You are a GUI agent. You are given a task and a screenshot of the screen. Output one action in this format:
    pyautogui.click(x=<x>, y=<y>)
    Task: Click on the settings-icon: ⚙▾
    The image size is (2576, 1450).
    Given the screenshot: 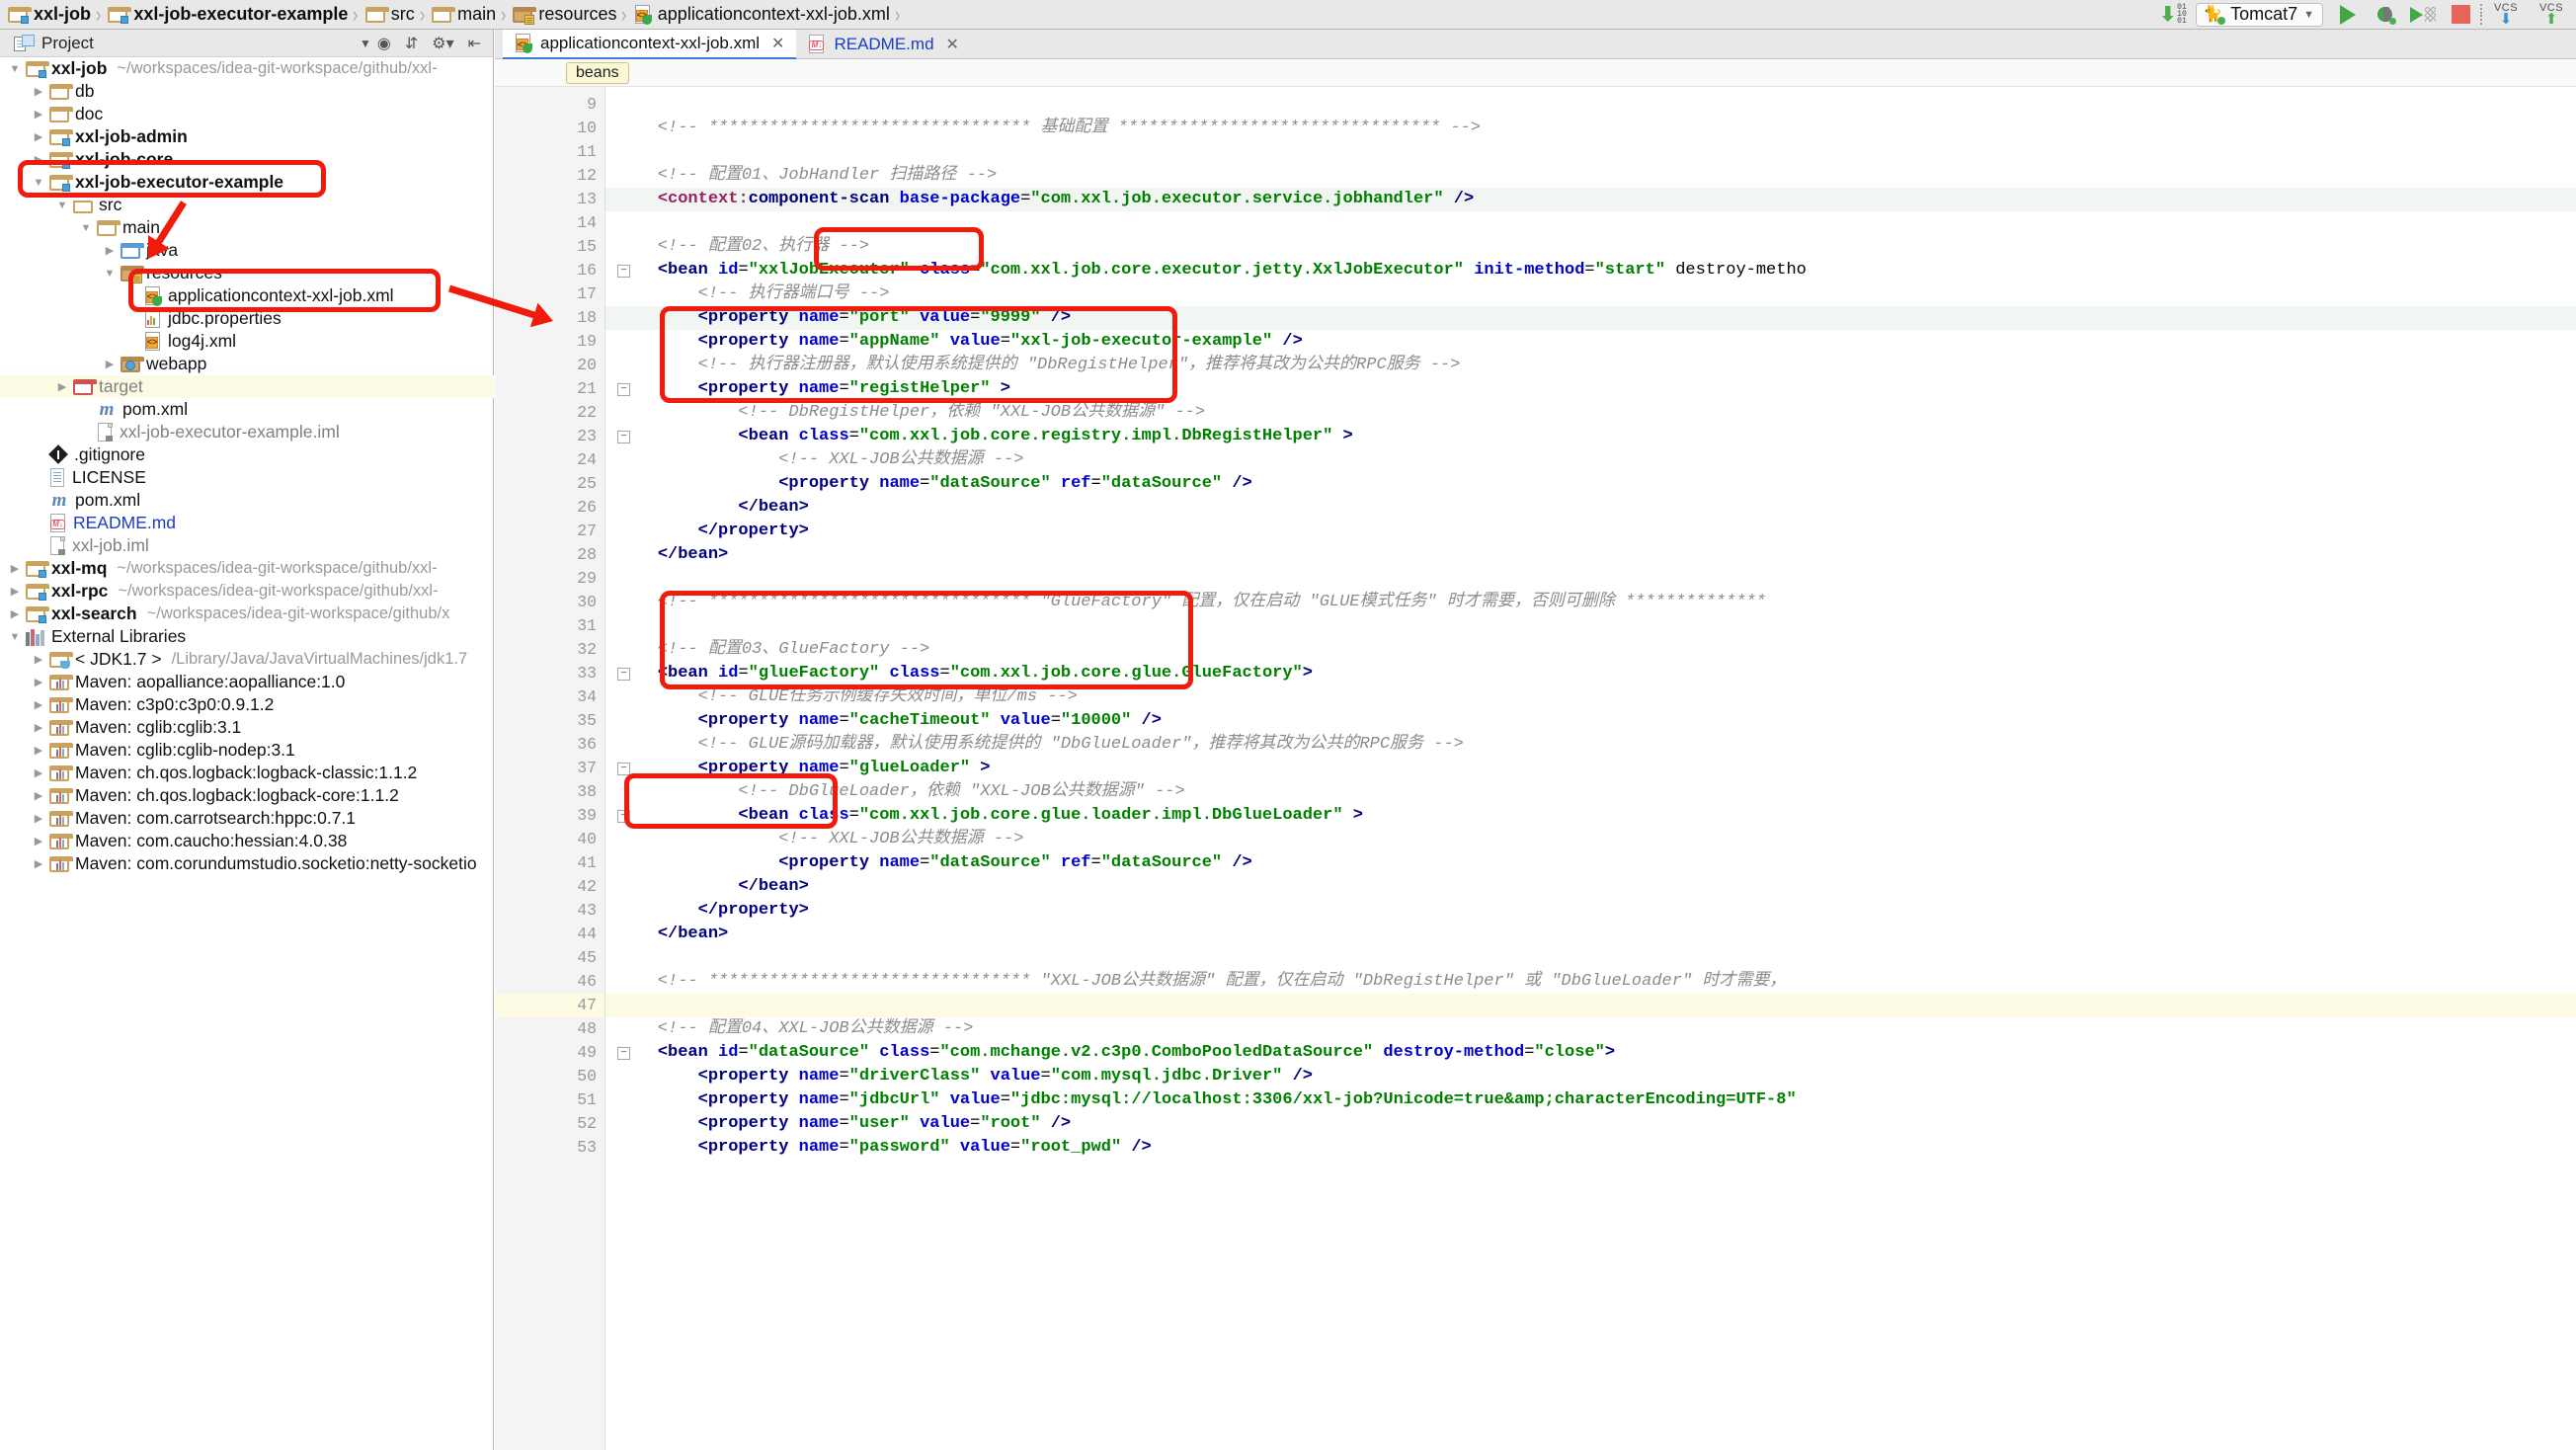 What is the action you would take?
    pyautogui.click(x=442, y=43)
    